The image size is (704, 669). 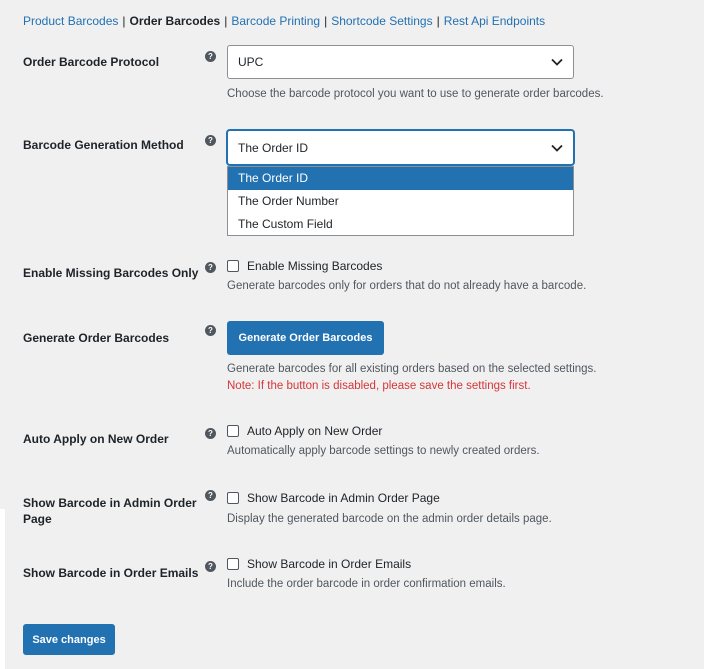 What do you see at coordinates (111, 273) in the screenshot?
I see `missing-label: Enable Missing Barcodes Only` at bounding box center [111, 273].